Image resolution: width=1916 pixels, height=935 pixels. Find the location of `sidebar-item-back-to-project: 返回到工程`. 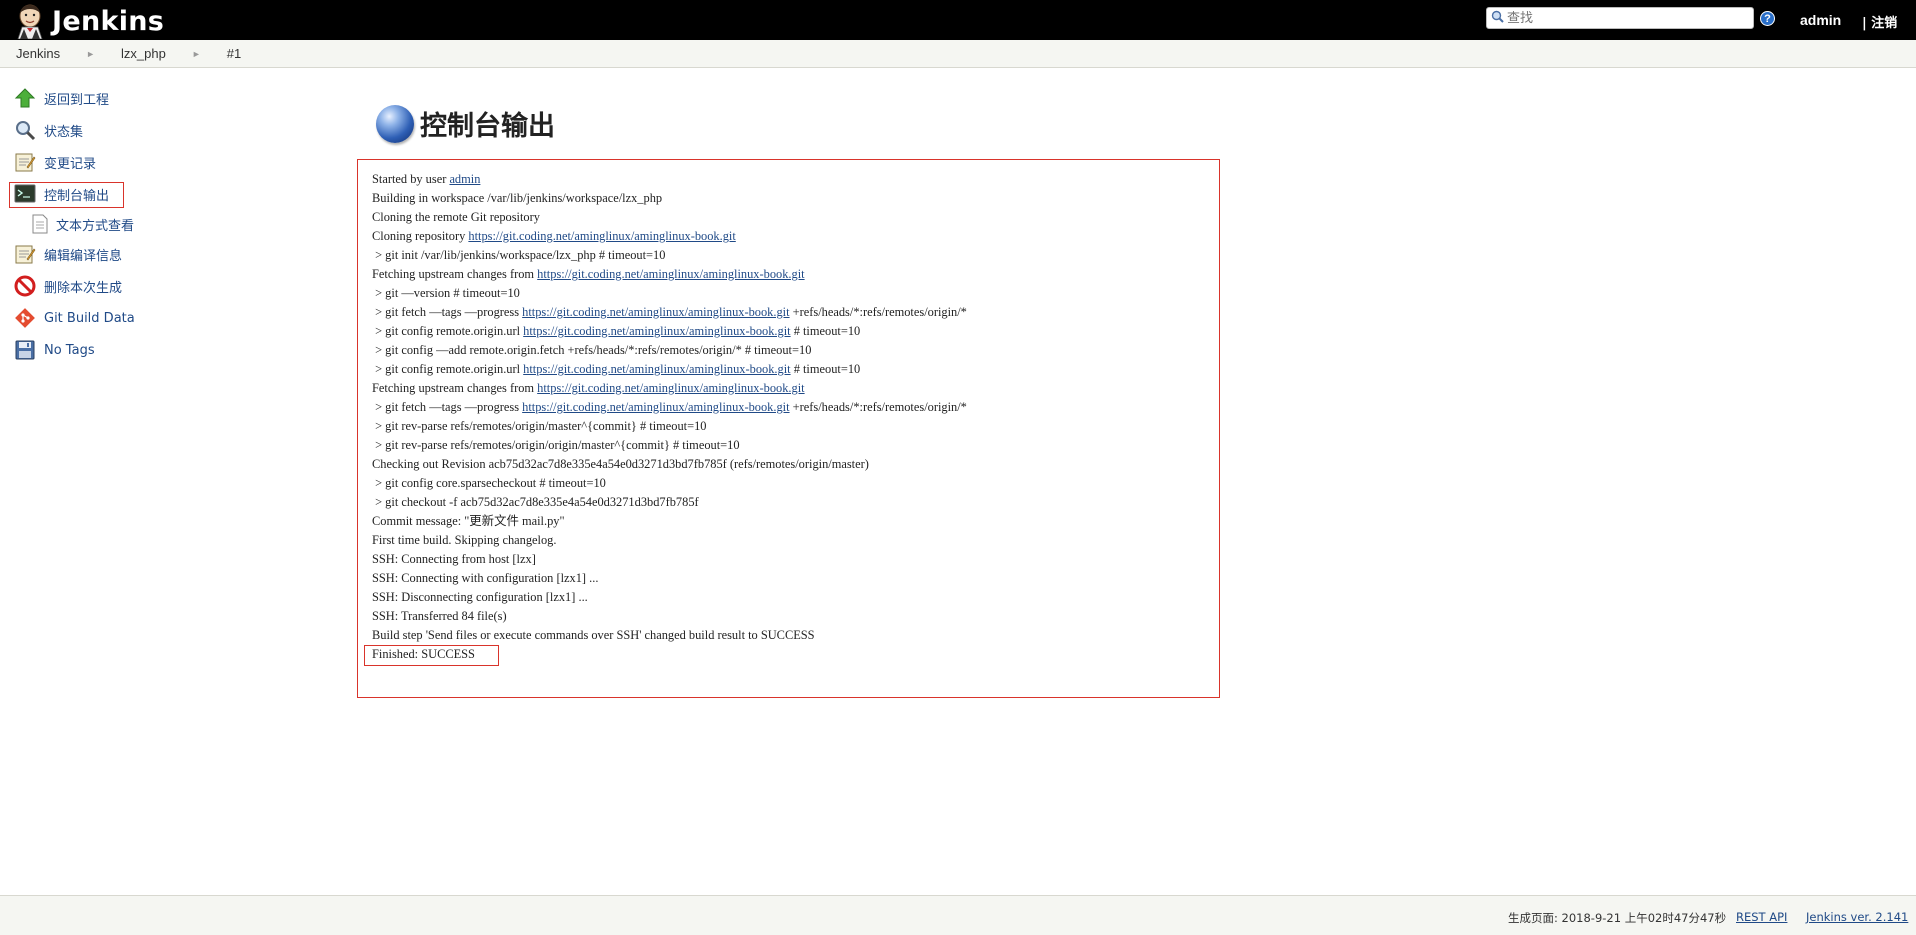

sidebar-item-back-to-project: 返回到工程 is located at coordinates (95, 98).